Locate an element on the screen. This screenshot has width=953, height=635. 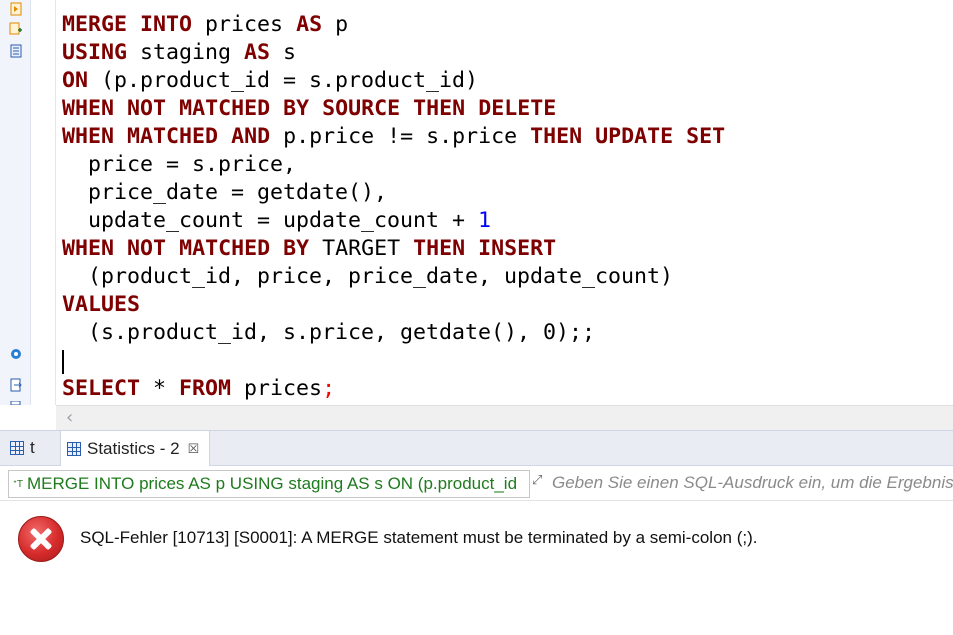
error-icon is located at coordinates (41, 539).